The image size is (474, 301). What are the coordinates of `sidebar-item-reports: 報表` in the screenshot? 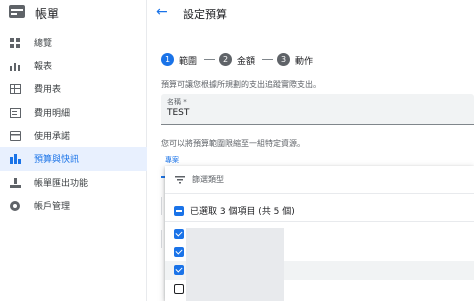 It's located at (73, 66).